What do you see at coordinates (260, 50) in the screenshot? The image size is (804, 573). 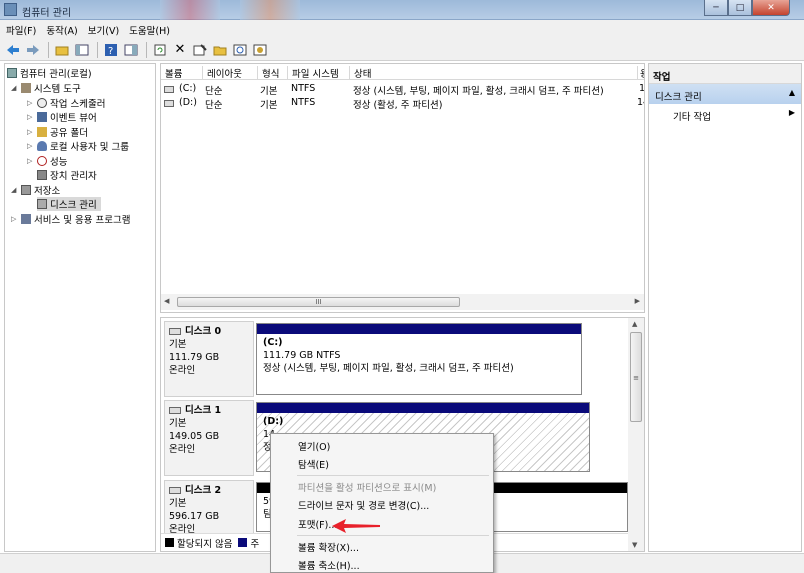 I see `settings-icon` at bounding box center [260, 50].